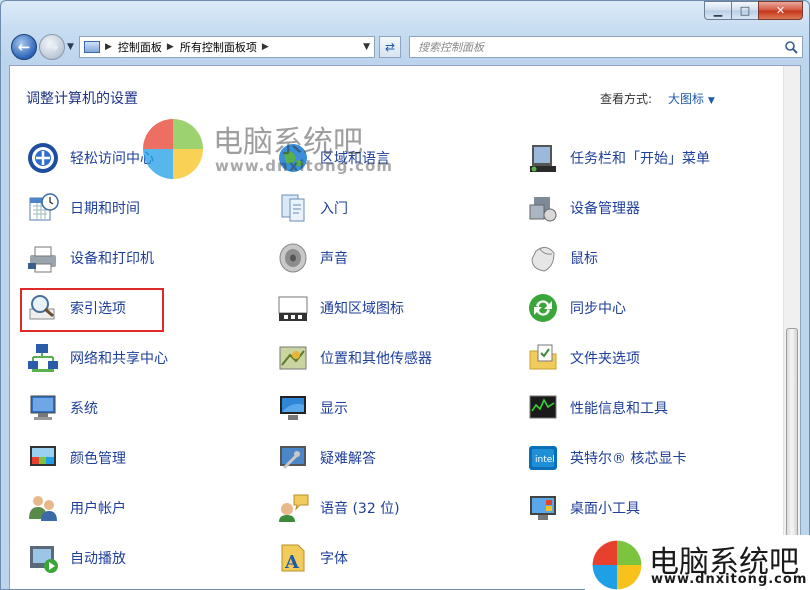  Describe the element at coordinates (605, 509) in the screenshot. I see `control-panel-item-label: 桌面小工具` at that location.